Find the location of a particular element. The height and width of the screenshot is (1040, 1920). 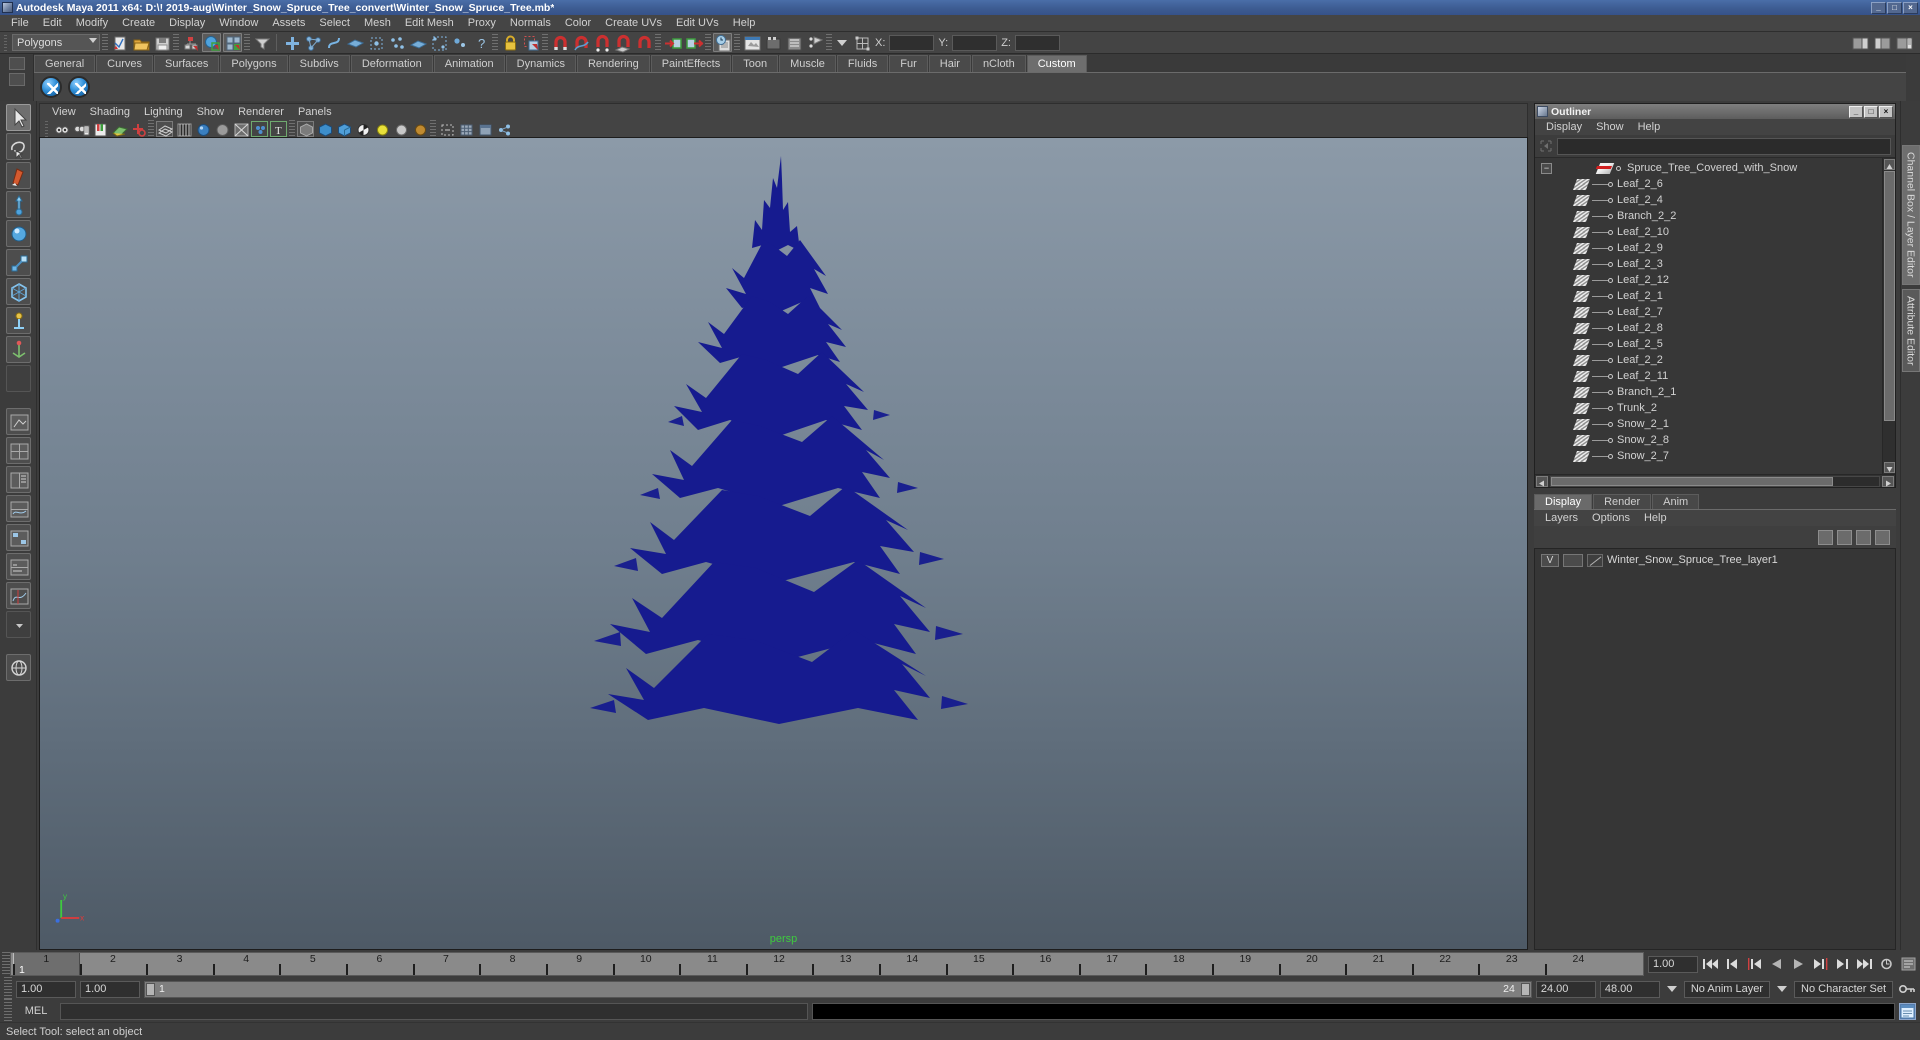

select-dynamics-icon is located at coordinates (396, 42).